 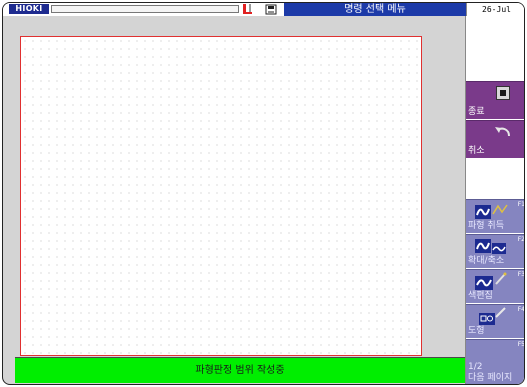 What do you see at coordinates (476, 331) in the screenshot?
I see `shape-label: 도형` at bounding box center [476, 331].